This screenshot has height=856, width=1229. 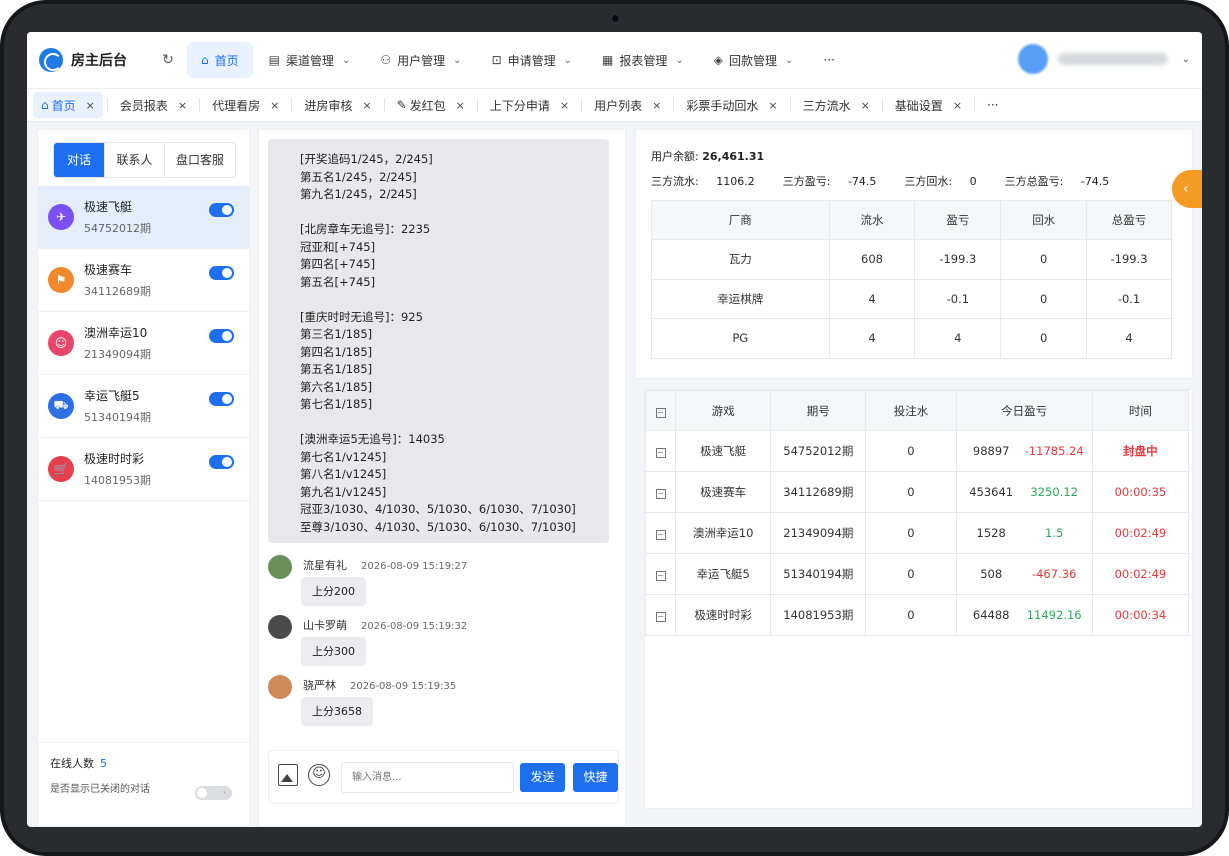 I want to click on tab-6: 用户列表 ×, so click(x=627, y=105).